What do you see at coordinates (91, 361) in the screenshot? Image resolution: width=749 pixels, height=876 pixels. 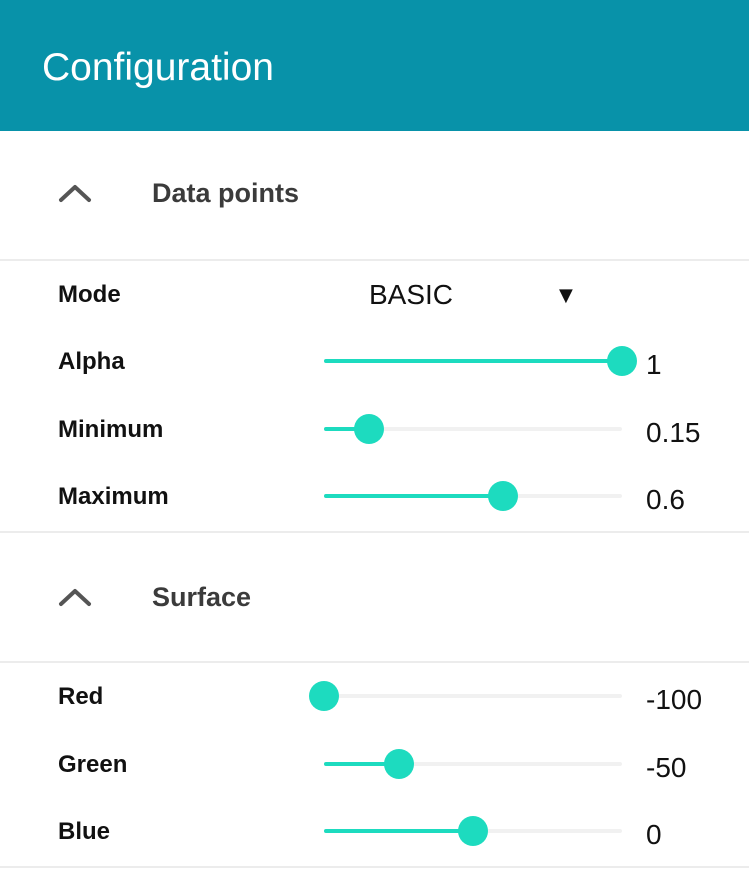 I see `alpha-label: Alpha` at bounding box center [91, 361].